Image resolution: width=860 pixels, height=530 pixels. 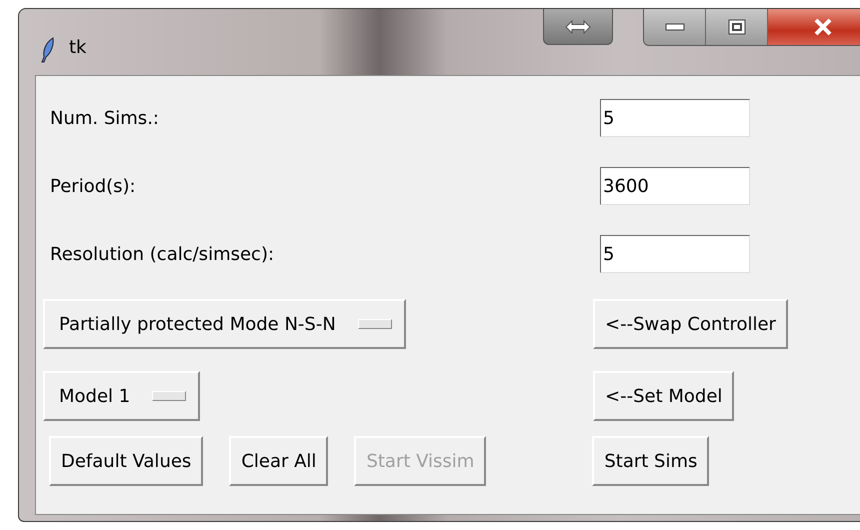 I want to click on minimize-button, so click(x=675, y=27).